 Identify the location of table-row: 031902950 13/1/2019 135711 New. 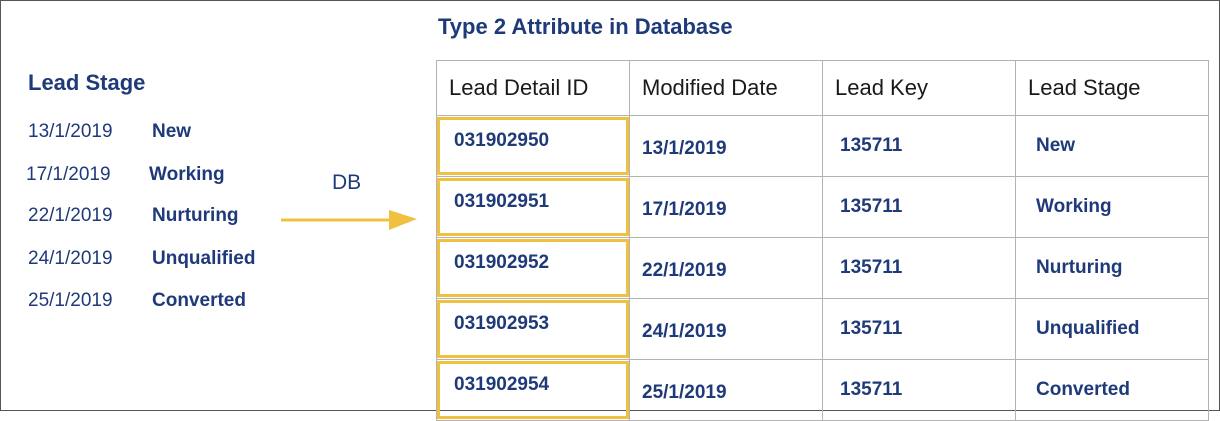
(822, 146).